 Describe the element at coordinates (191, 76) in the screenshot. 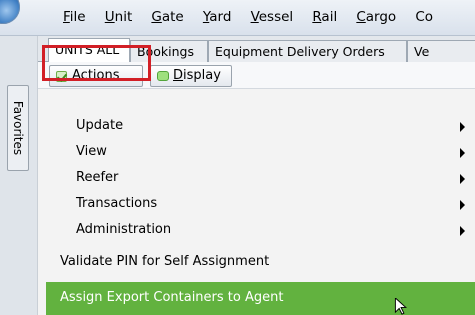

I see `display-button: Display` at that location.